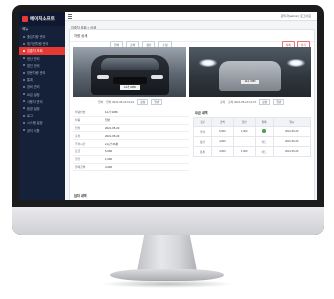 This screenshot has height=299, width=334. What do you see at coordinates (244, 122) in the screenshot?
I see `column-header: 할인` at bounding box center [244, 122].